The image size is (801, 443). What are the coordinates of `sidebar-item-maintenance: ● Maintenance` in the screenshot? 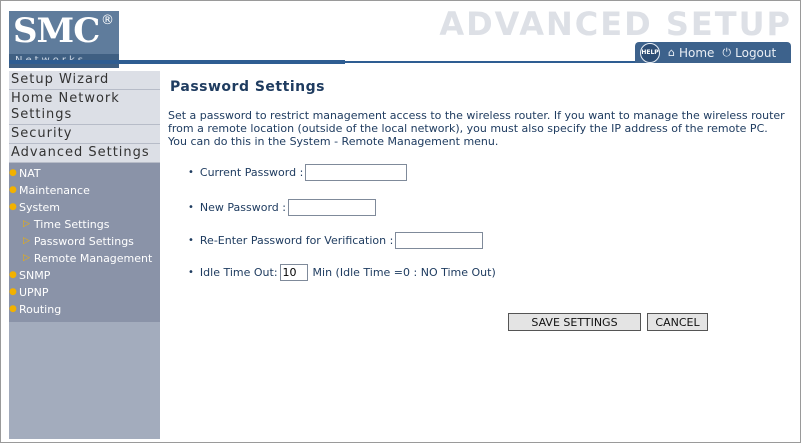 It's located at (84, 190).